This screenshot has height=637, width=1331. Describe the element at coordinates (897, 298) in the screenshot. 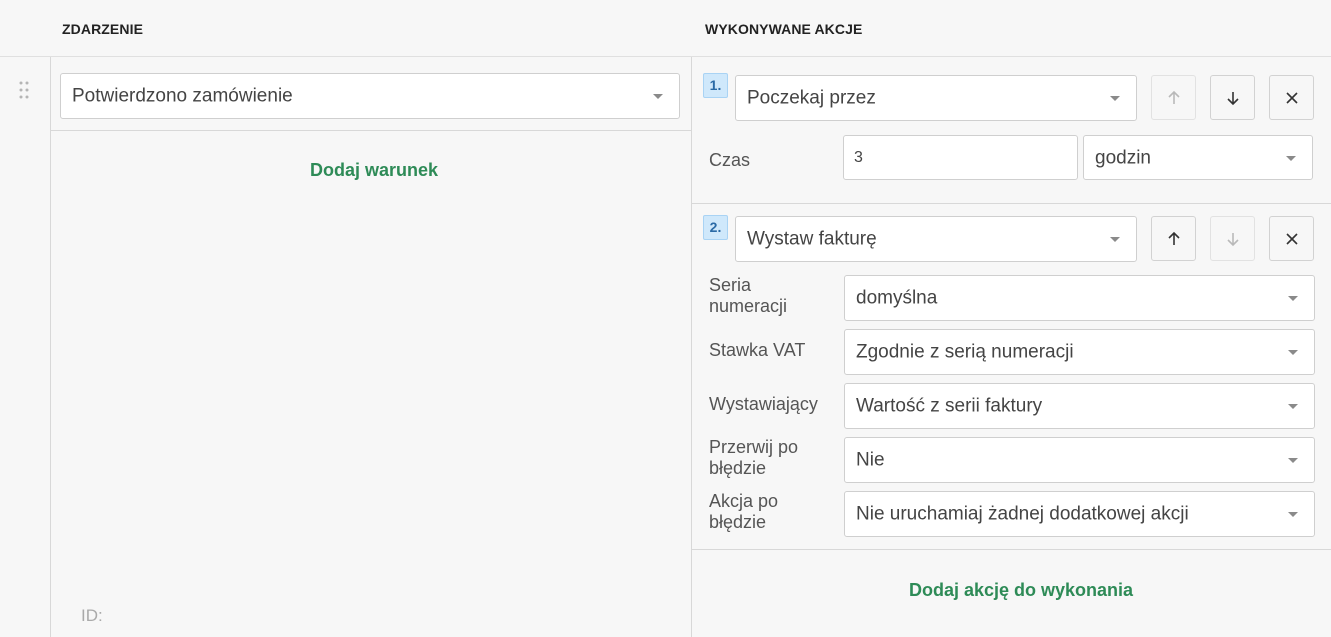

I see `numbering-series-value: domyślna` at that location.